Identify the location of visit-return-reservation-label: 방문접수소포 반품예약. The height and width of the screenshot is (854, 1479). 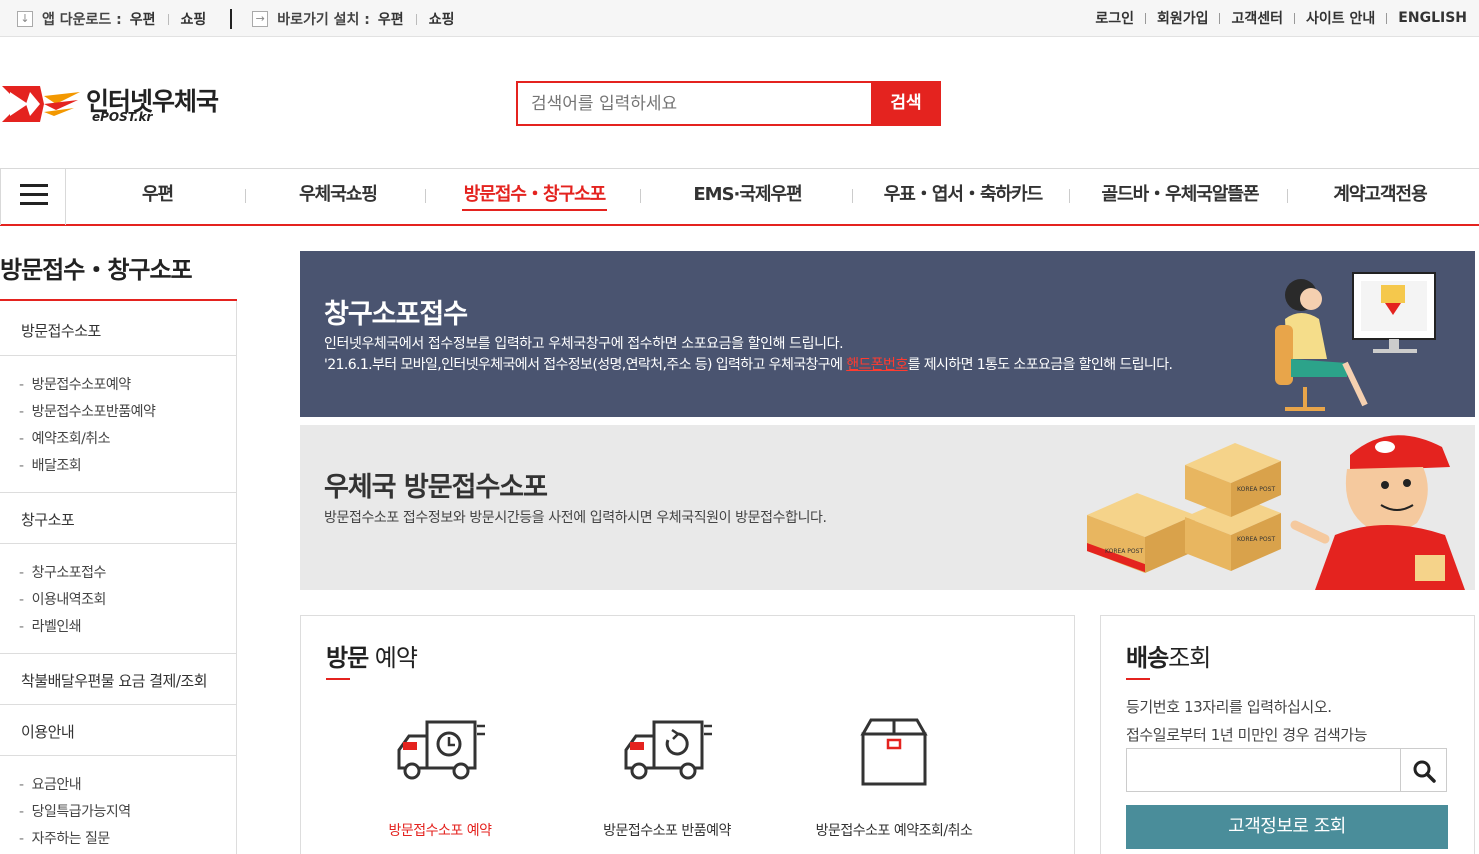
(667, 831).